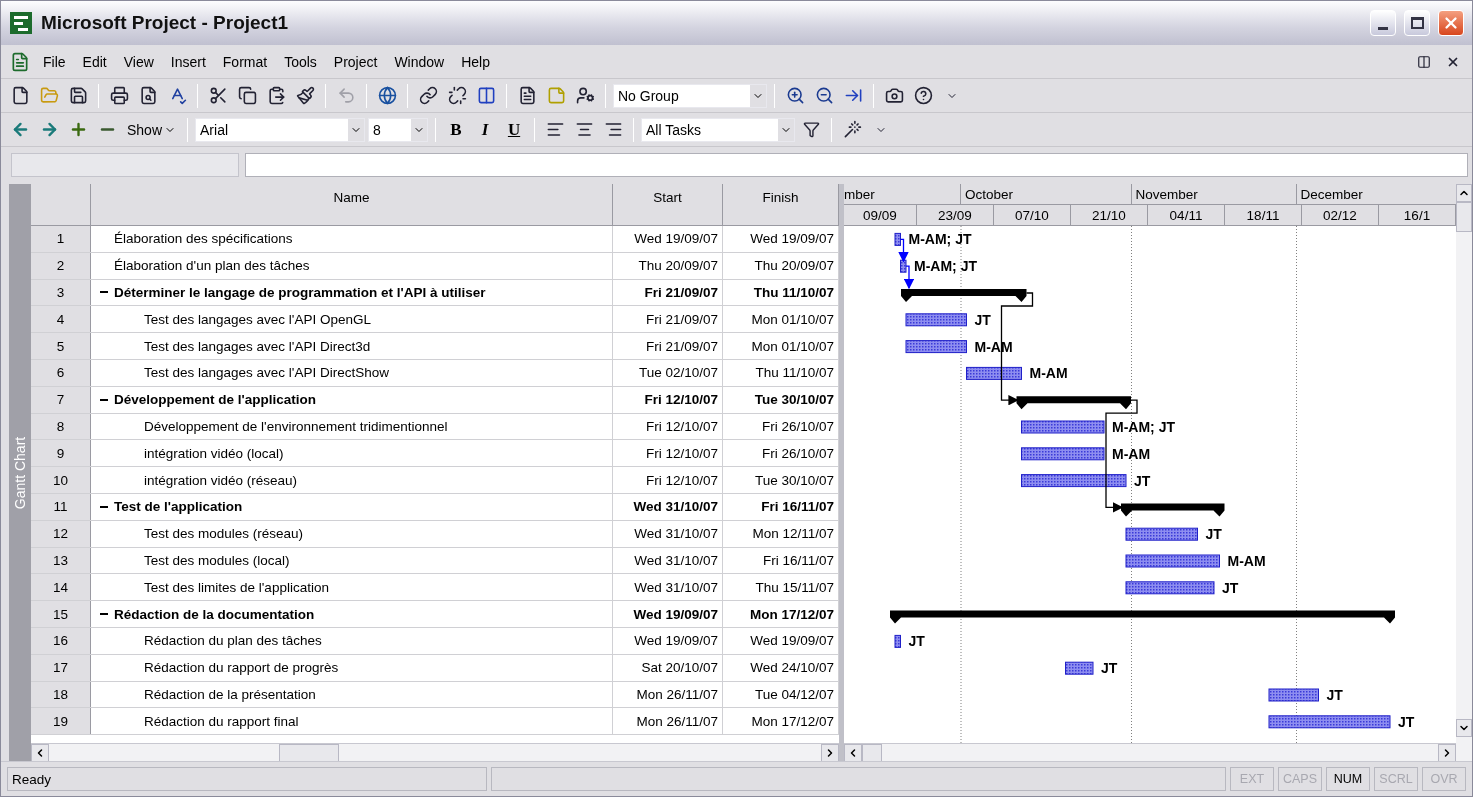 This screenshot has width=1473, height=797. I want to click on font-dropdown: Arial, so click(280, 129).